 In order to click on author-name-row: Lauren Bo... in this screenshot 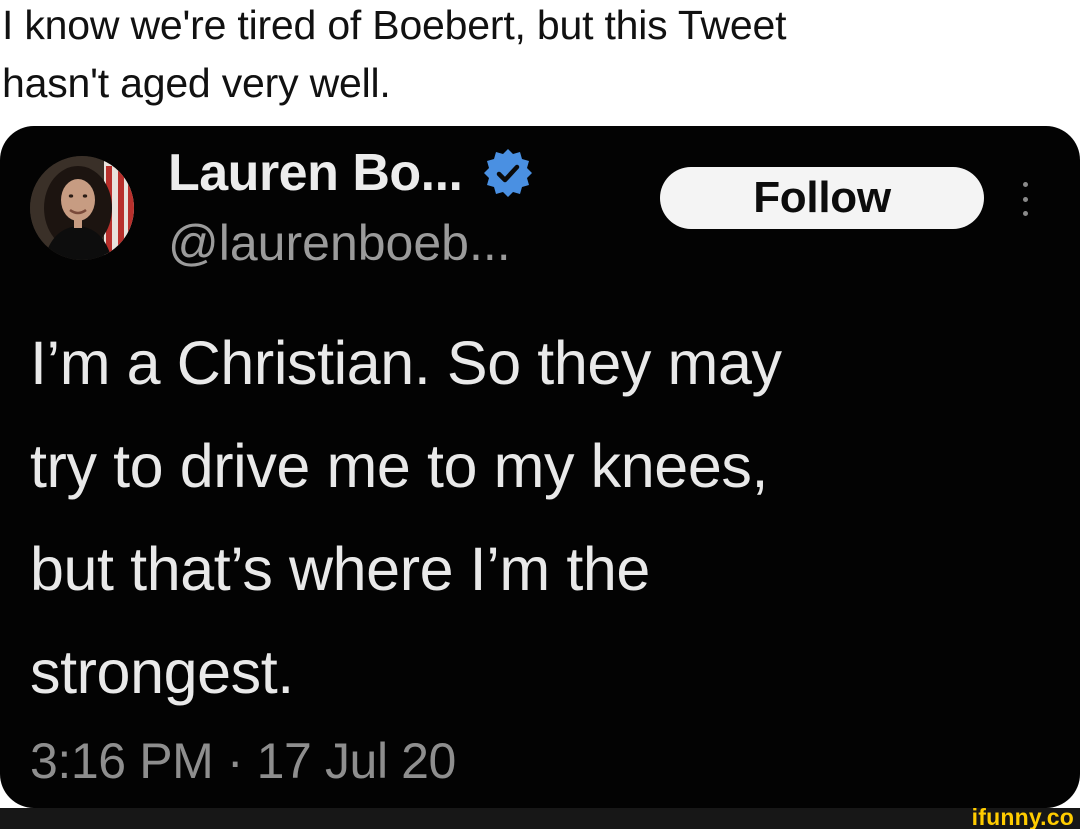, I will do `click(351, 173)`.